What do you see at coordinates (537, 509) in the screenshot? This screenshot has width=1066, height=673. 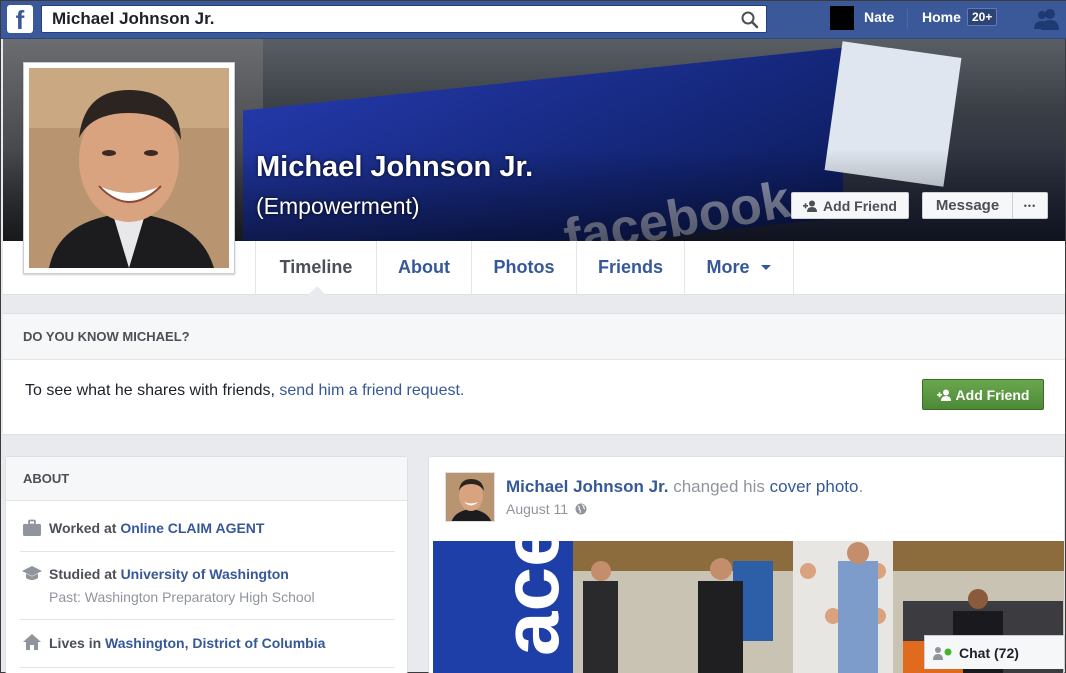 I see `post-date: August 11` at bounding box center [537, 509].